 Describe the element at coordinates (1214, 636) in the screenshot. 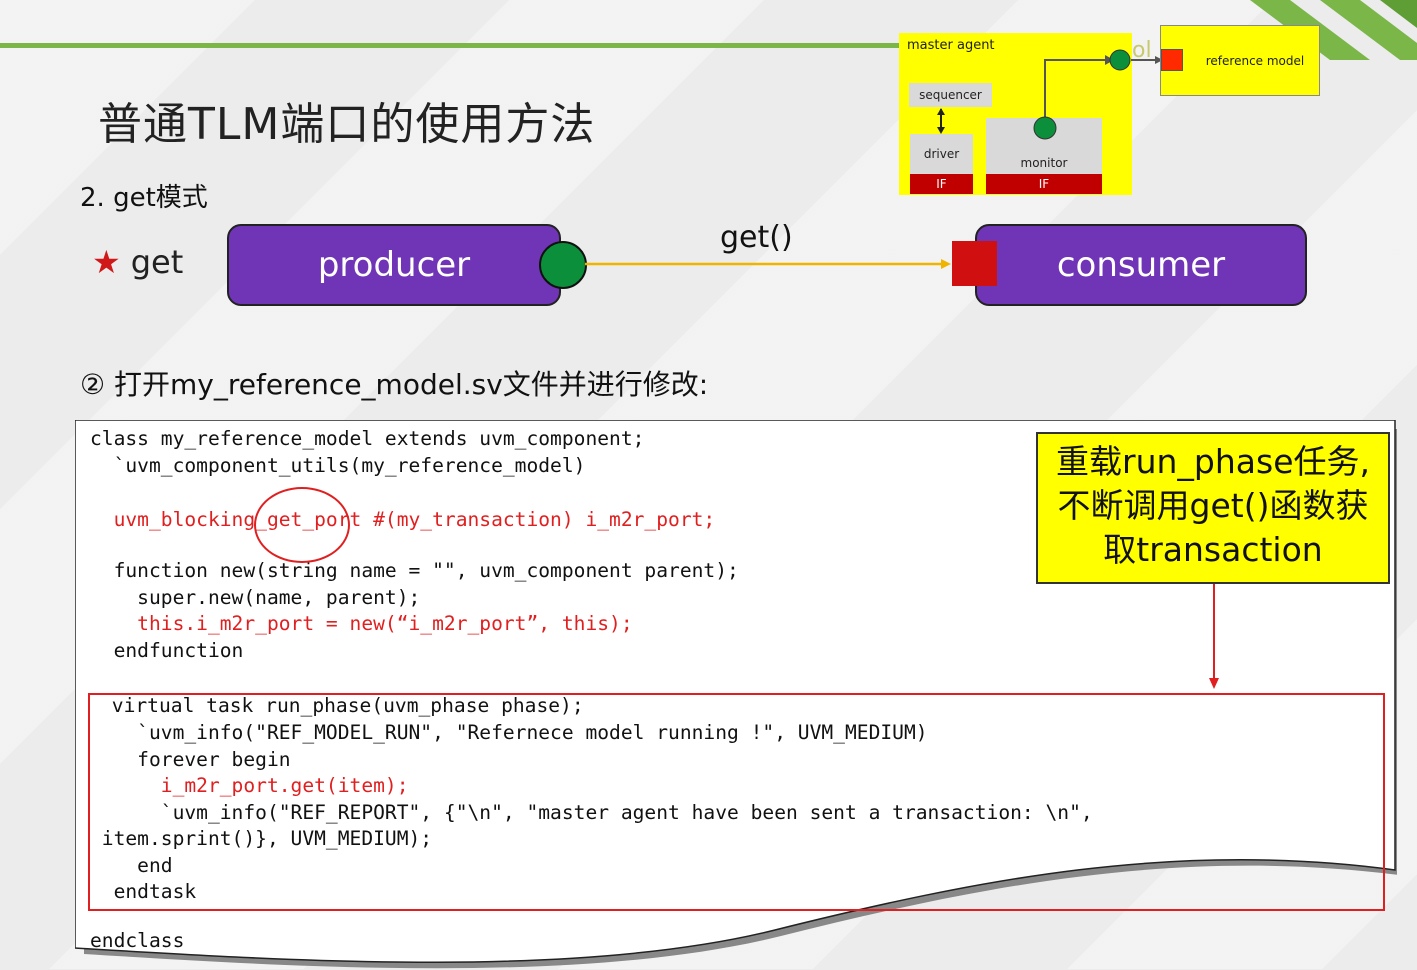

I see `callout-arrow-icon` at that location.